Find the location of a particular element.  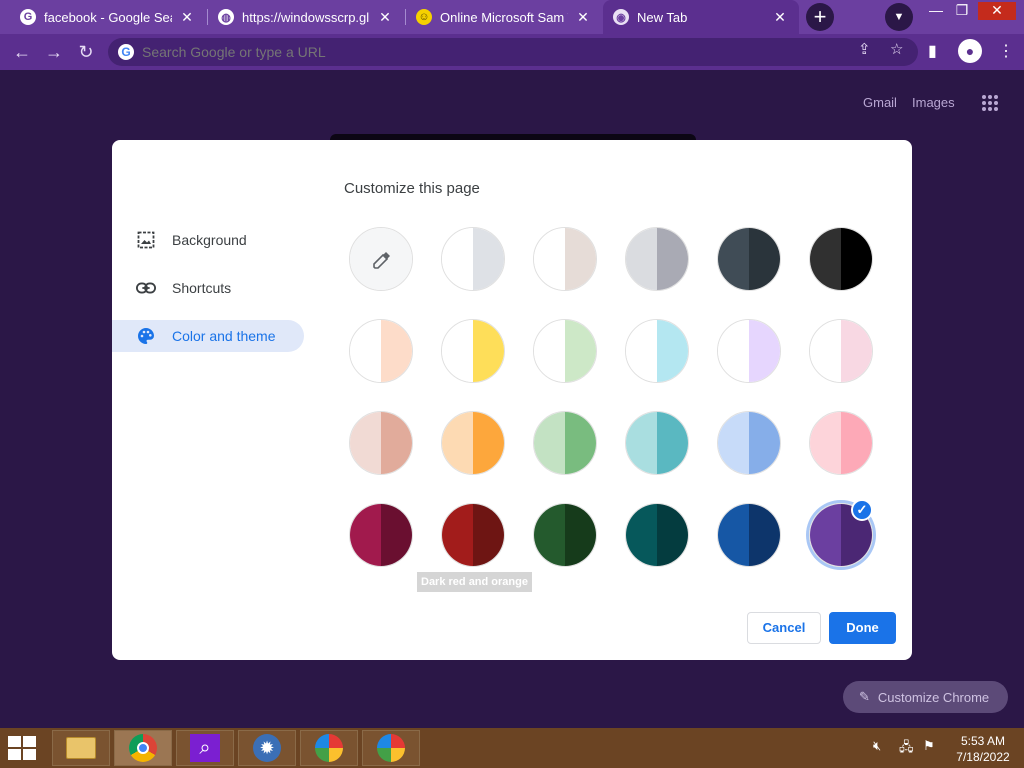

minimize-button: — is located at coordinates (936, 11).